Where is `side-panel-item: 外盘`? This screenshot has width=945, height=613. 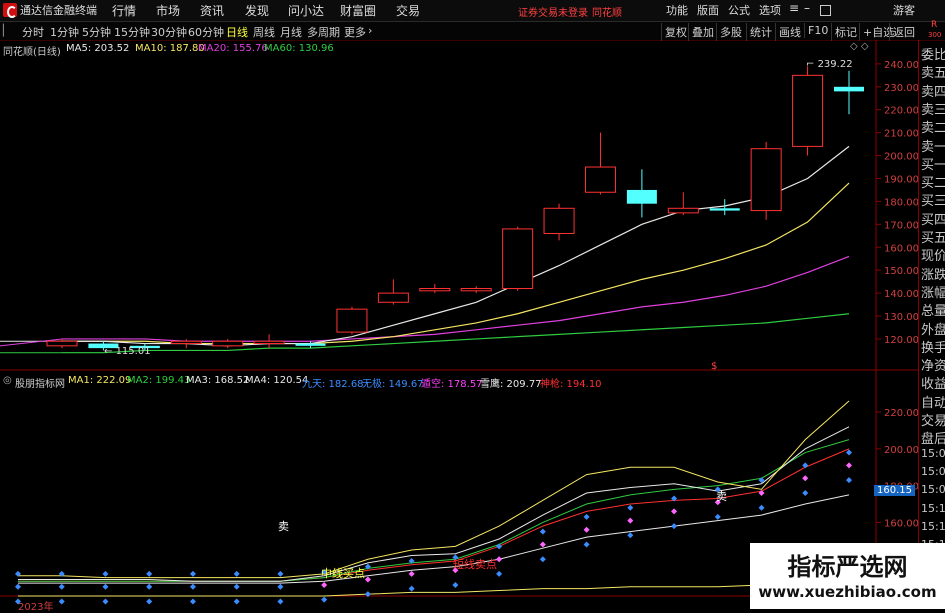
side-panel-item: 外盘 is located at coordinates (933, 328).